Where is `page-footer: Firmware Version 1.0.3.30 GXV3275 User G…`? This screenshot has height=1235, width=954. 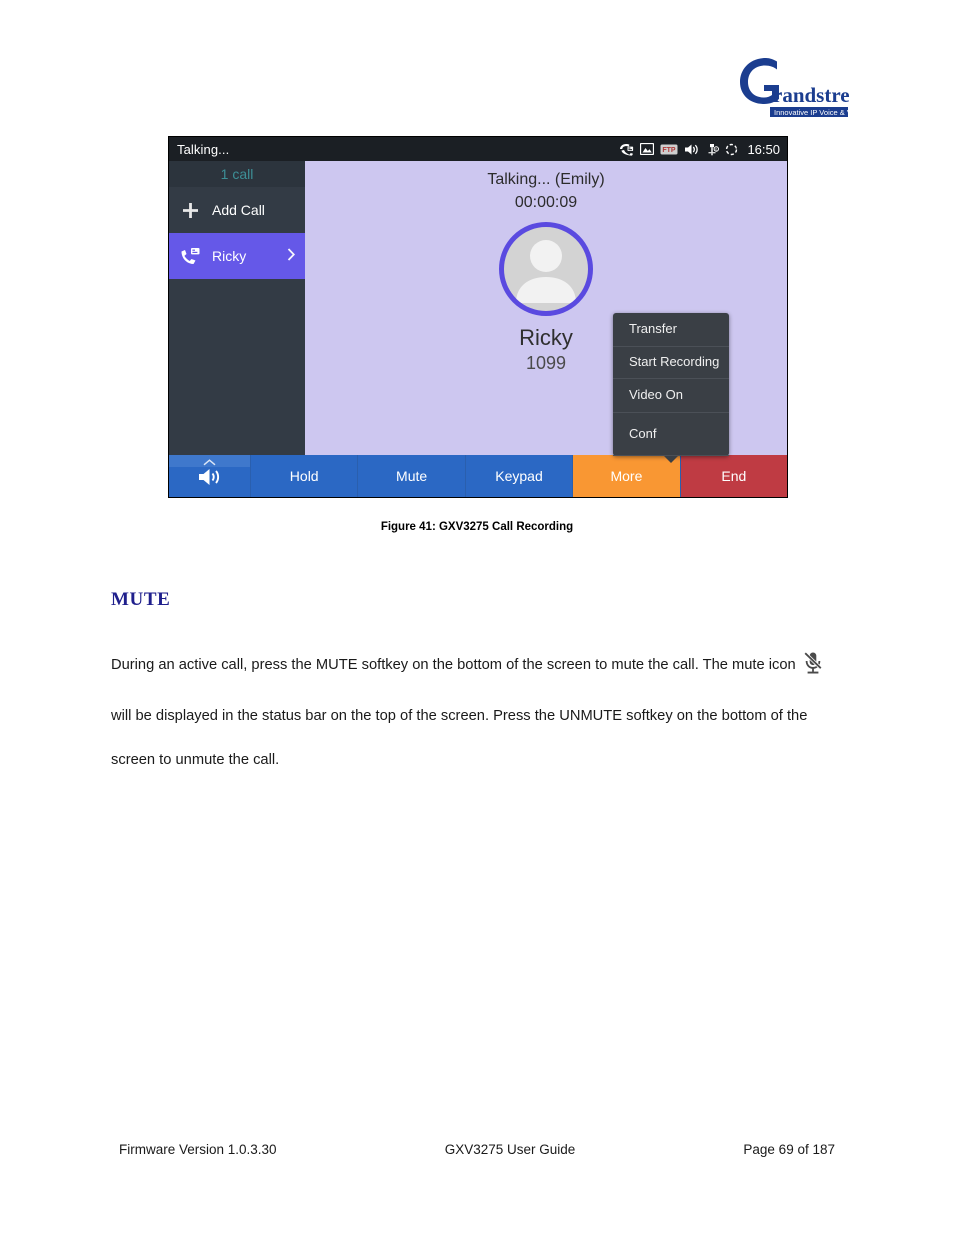 page-footer: Firmware Version 1.0.3.30 GXV3275 User G… is located at coordinates (477, 1149).